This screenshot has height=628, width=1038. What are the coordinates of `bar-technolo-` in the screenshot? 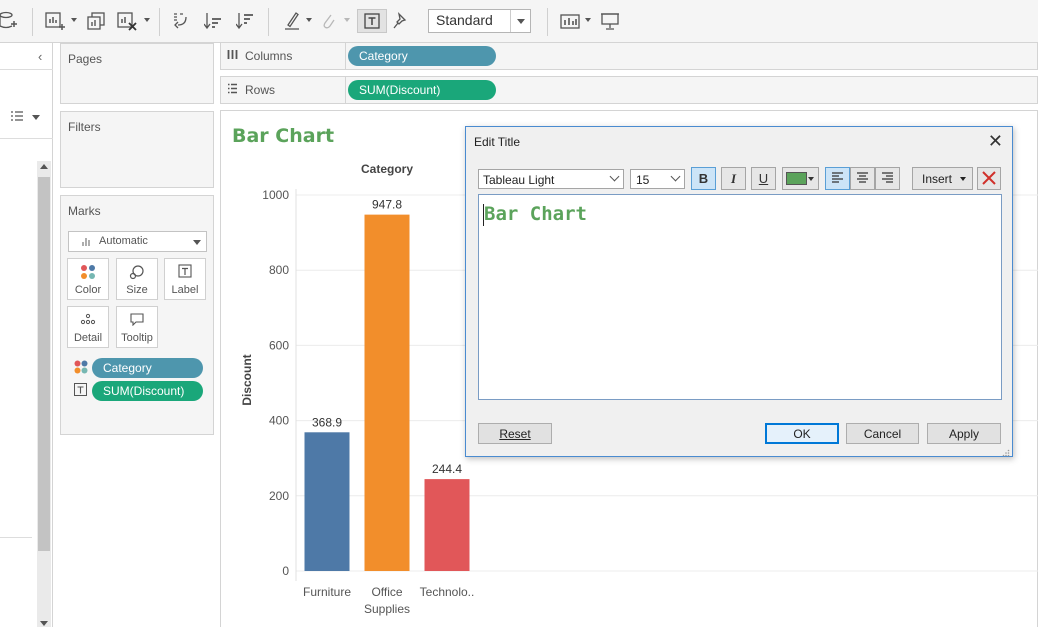 It's located at (447, 525).